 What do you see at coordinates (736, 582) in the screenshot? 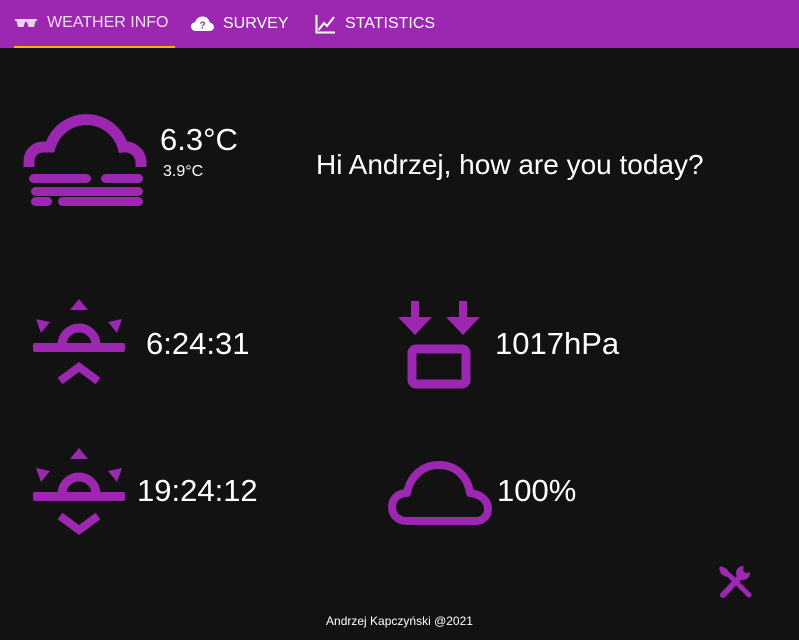
I see `tools-icon` at bounding box center [736, 582].